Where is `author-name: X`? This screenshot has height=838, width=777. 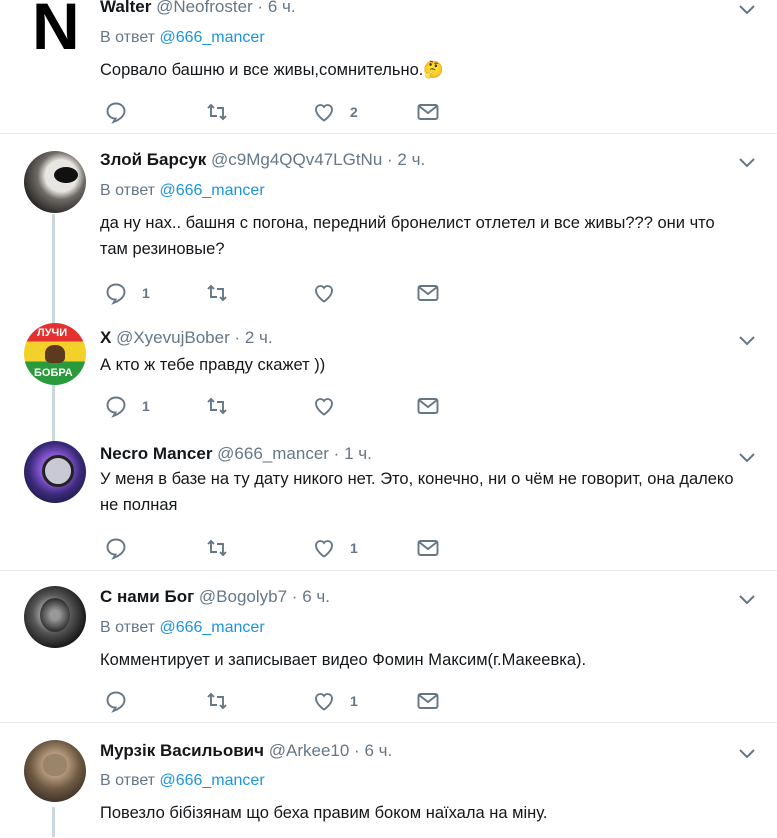
author-name: X is located at coordinates (105, 337).